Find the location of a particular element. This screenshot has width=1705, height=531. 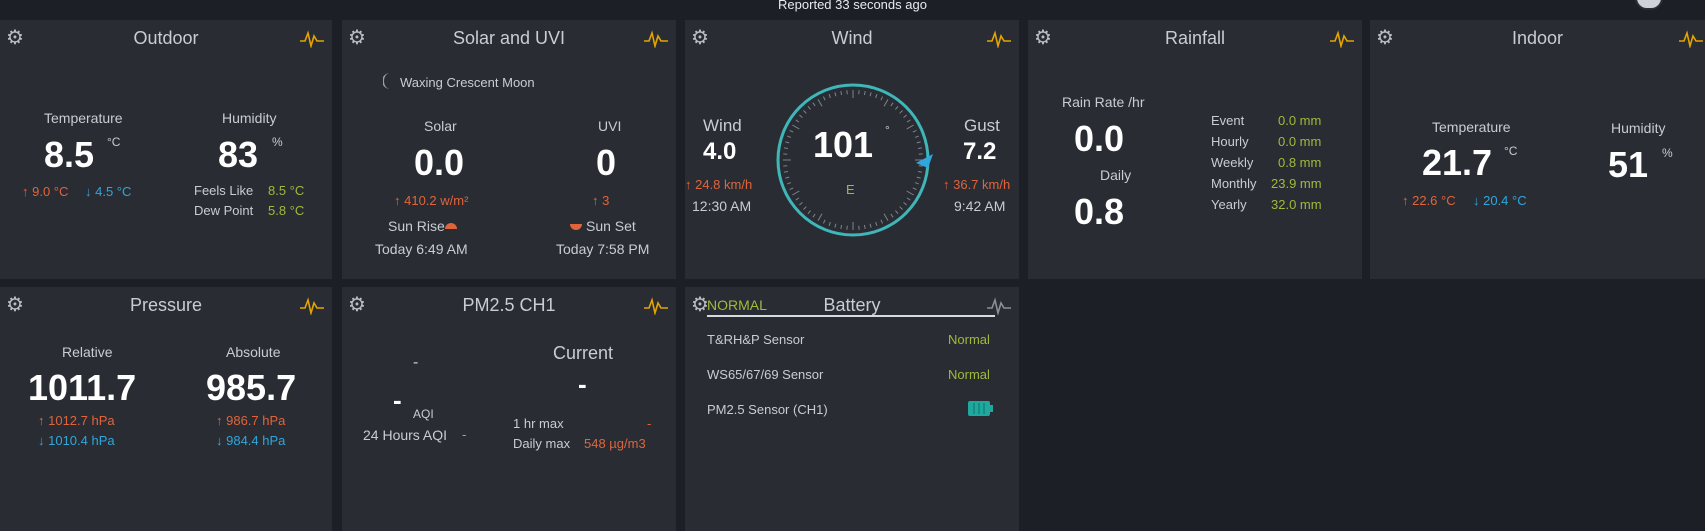

hr-max-label: 1 hr max is located at coordinates (538, 423).